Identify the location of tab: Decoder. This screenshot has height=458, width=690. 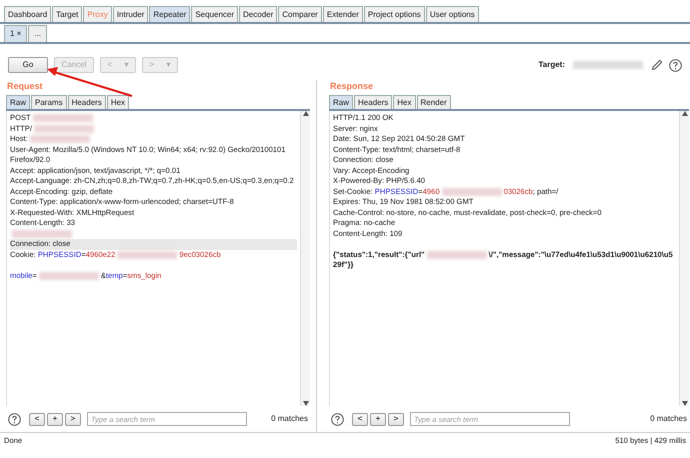
(258, 14).